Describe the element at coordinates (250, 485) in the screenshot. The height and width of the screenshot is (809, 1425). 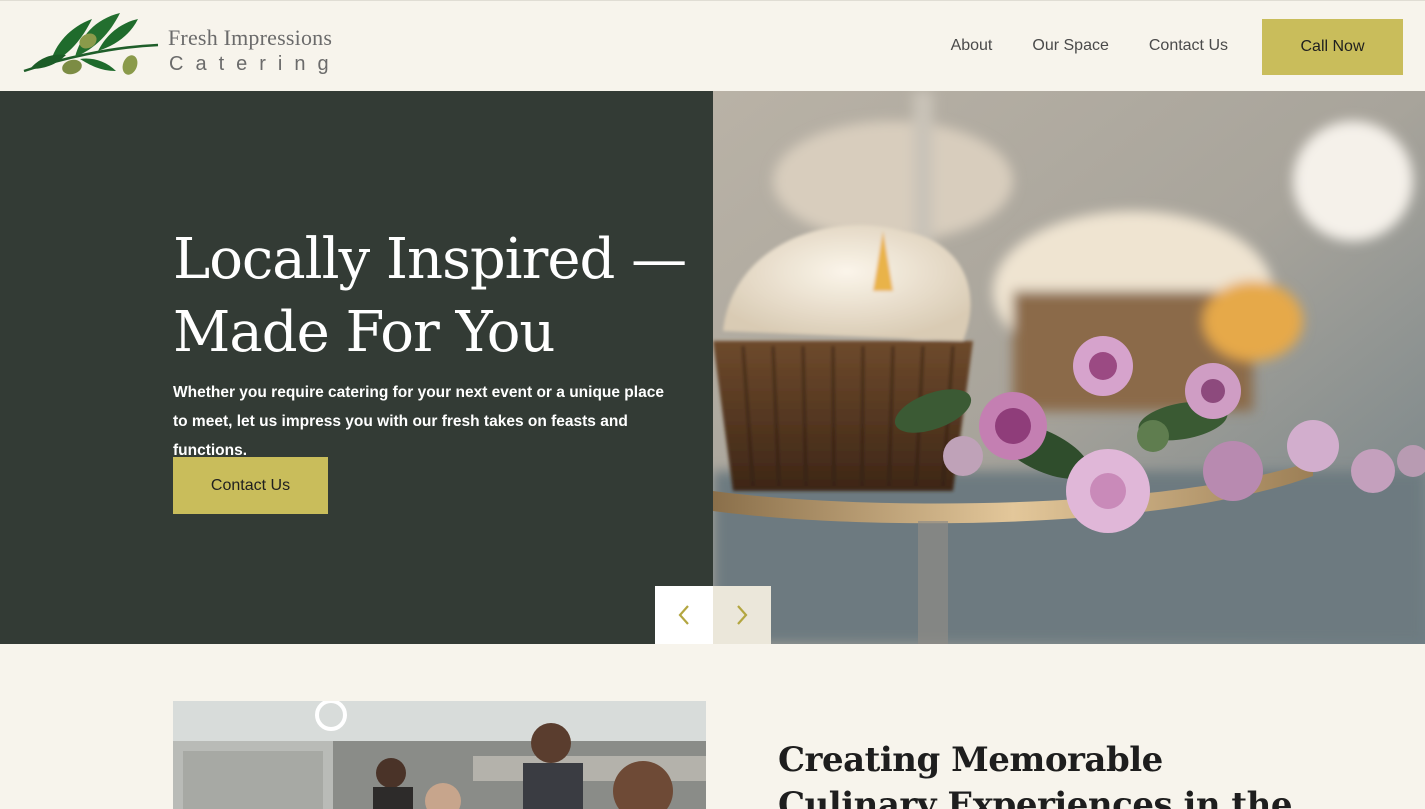
I see `hero-contact-button: Contact Us` at that location.